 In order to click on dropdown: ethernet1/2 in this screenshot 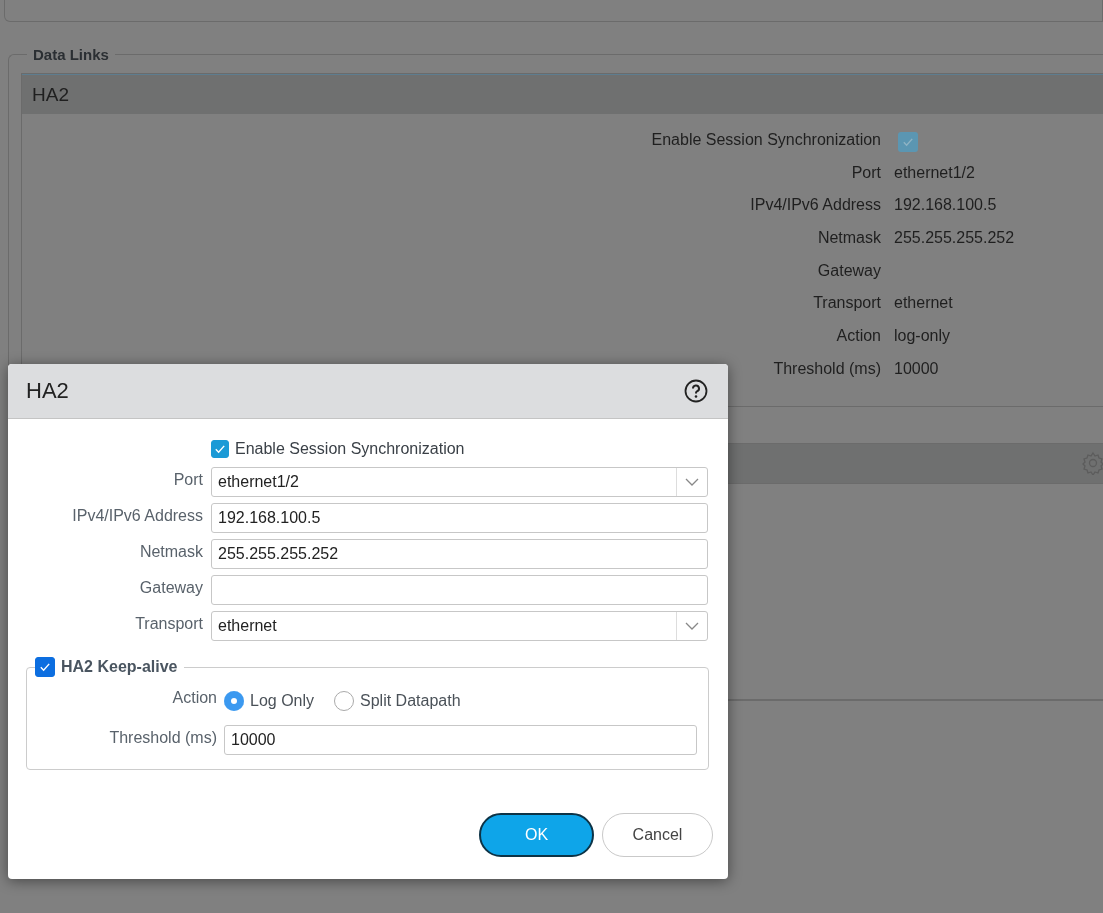, I will do `click(459, 482)`.